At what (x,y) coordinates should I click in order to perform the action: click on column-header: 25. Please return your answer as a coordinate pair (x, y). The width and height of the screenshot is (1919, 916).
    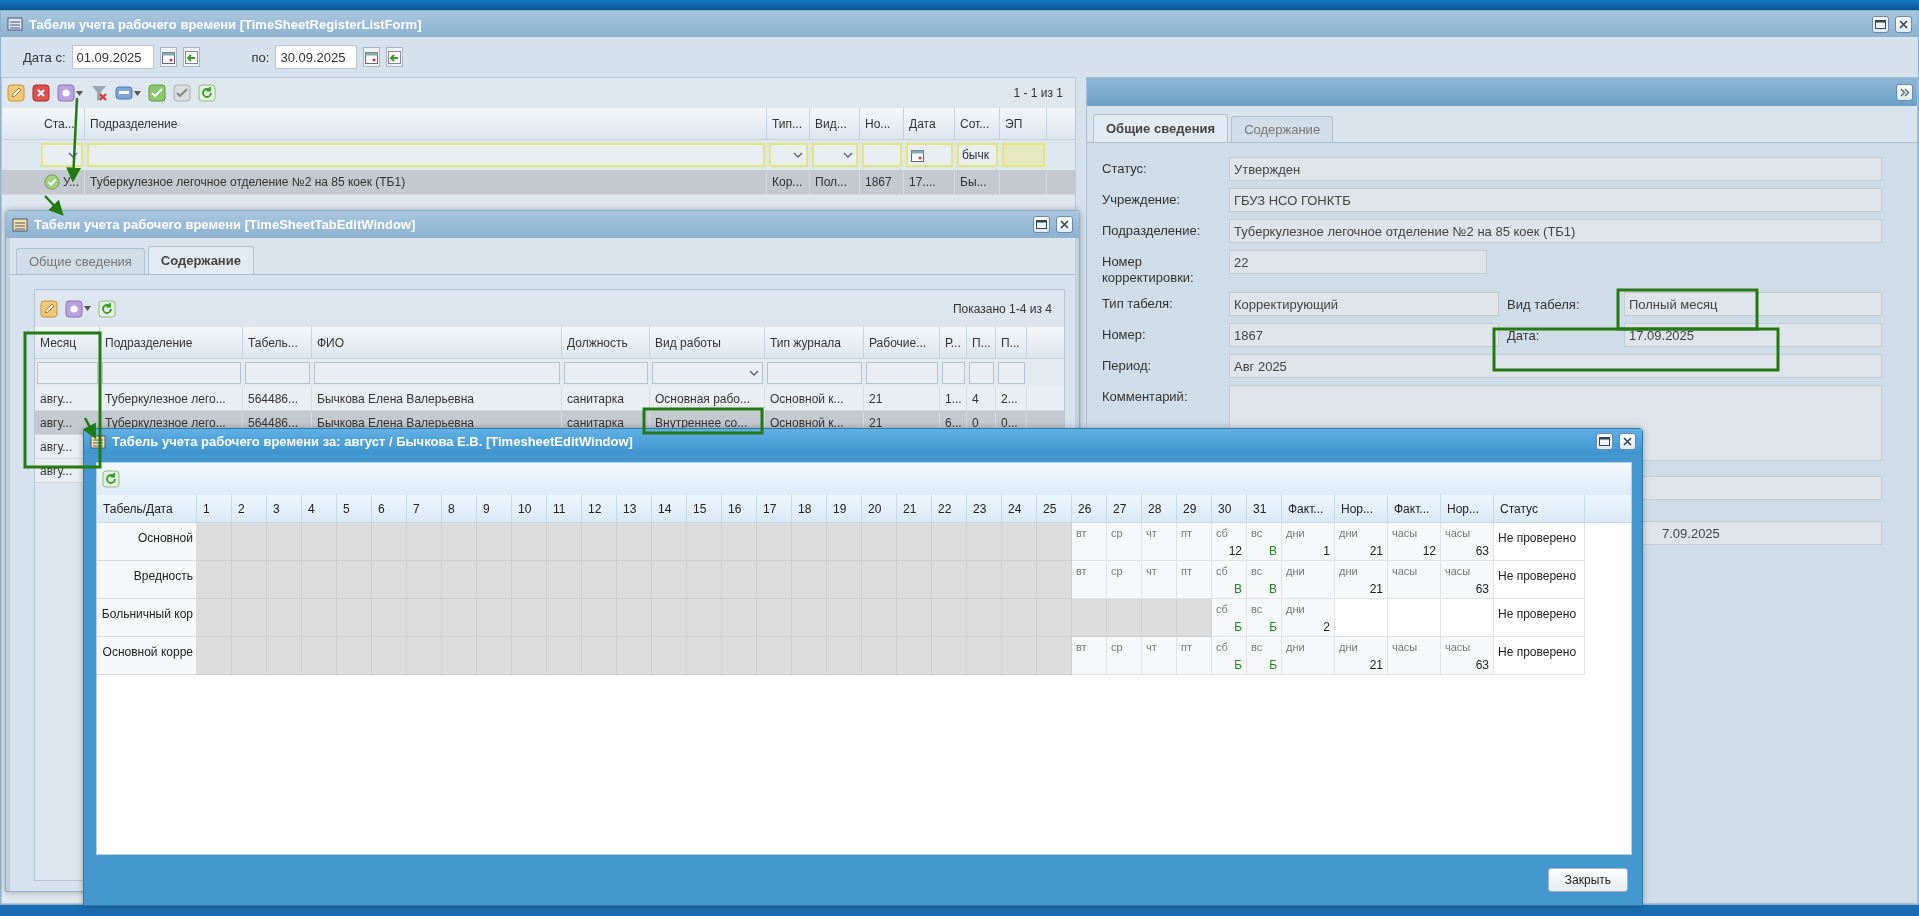
    Looking at the image, I should click on (1054, 508).